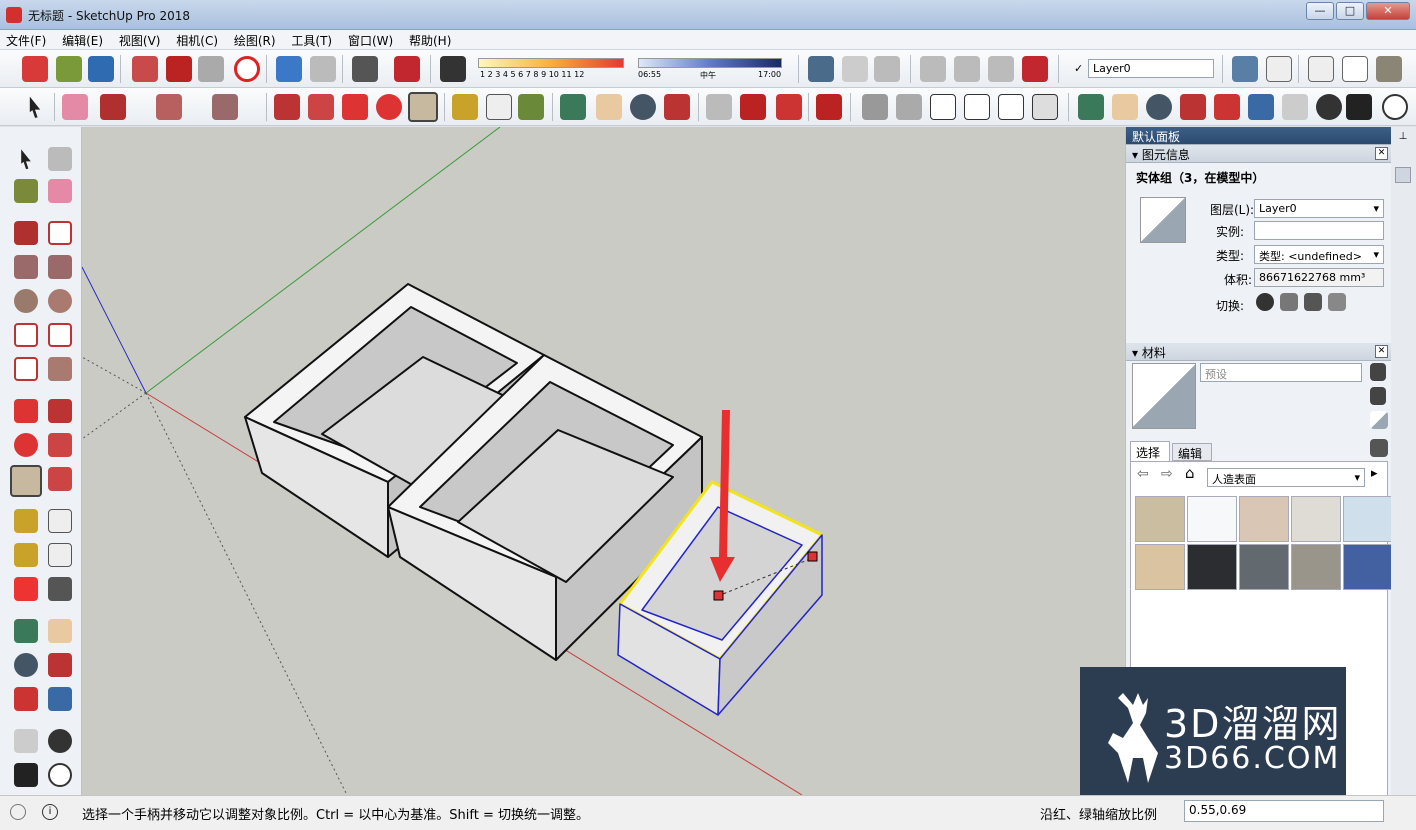 The image size is (1416, 830). I want to click on arc-icon, so click(169, 107).